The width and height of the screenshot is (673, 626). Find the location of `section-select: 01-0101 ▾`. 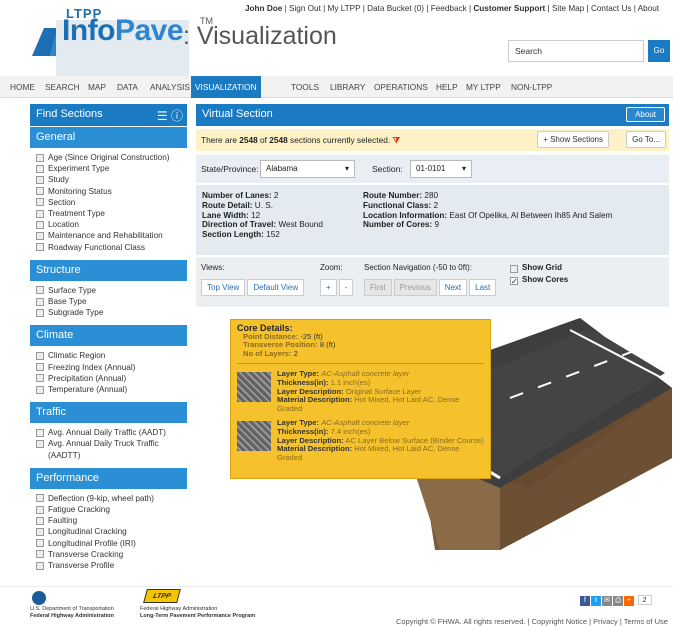

section-select: 01-0101 ▾ is located at coordinates (441, 169).